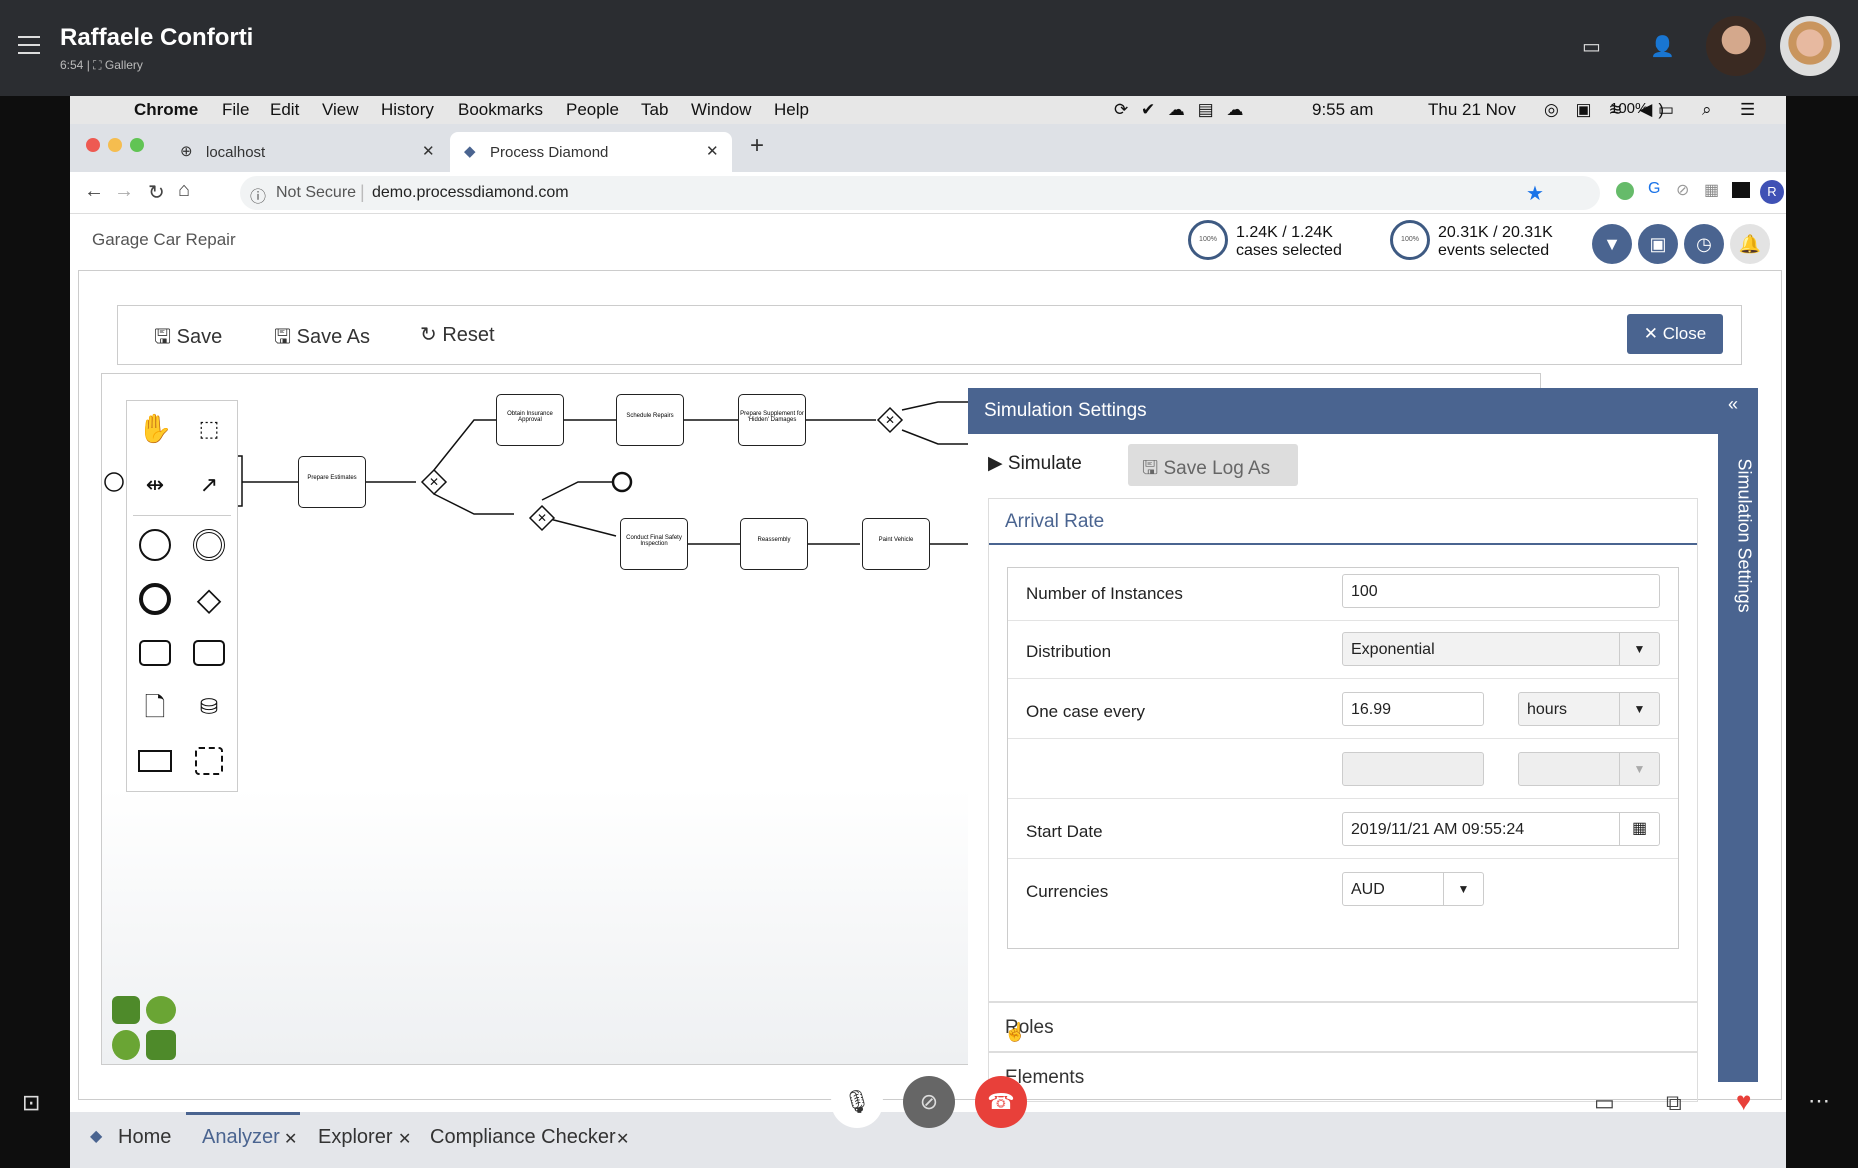  I want to click on task-schedule-repairs: Schedule Repairs, so click(650, 420).